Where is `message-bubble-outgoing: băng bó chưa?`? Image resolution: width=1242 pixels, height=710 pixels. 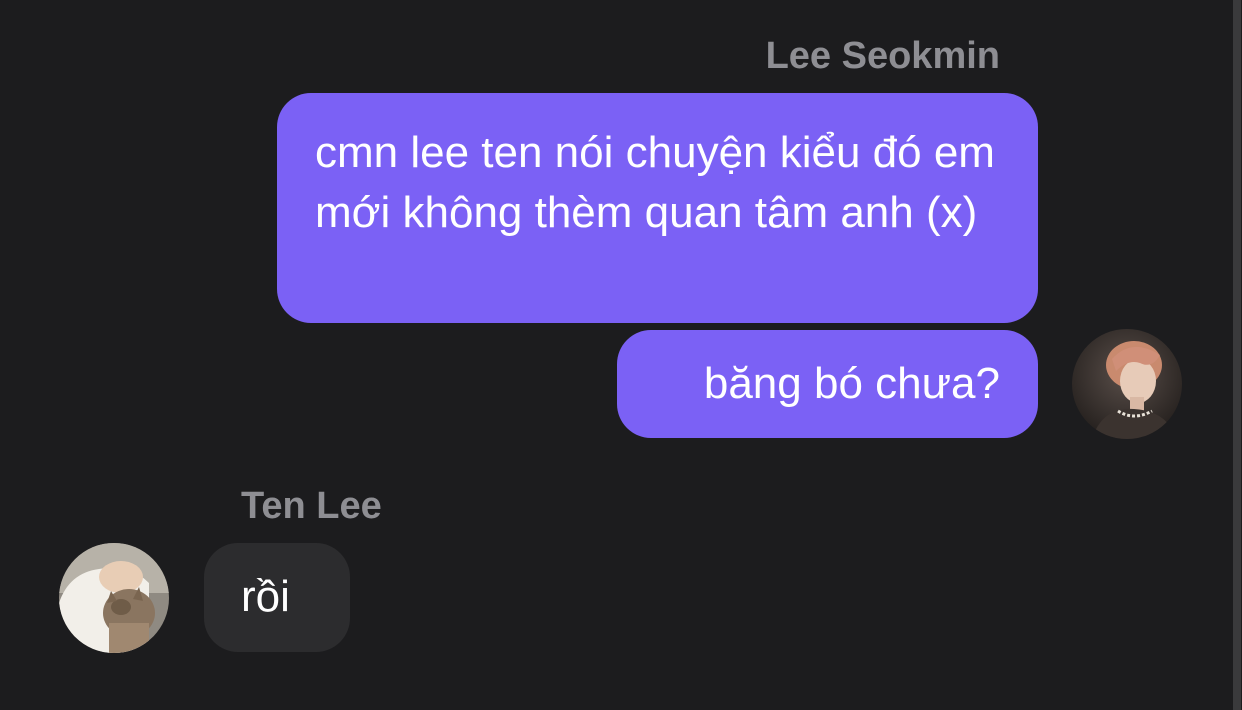 message-bubble-outgoing: băng bó chưa? is located at coordinates (827, 384).